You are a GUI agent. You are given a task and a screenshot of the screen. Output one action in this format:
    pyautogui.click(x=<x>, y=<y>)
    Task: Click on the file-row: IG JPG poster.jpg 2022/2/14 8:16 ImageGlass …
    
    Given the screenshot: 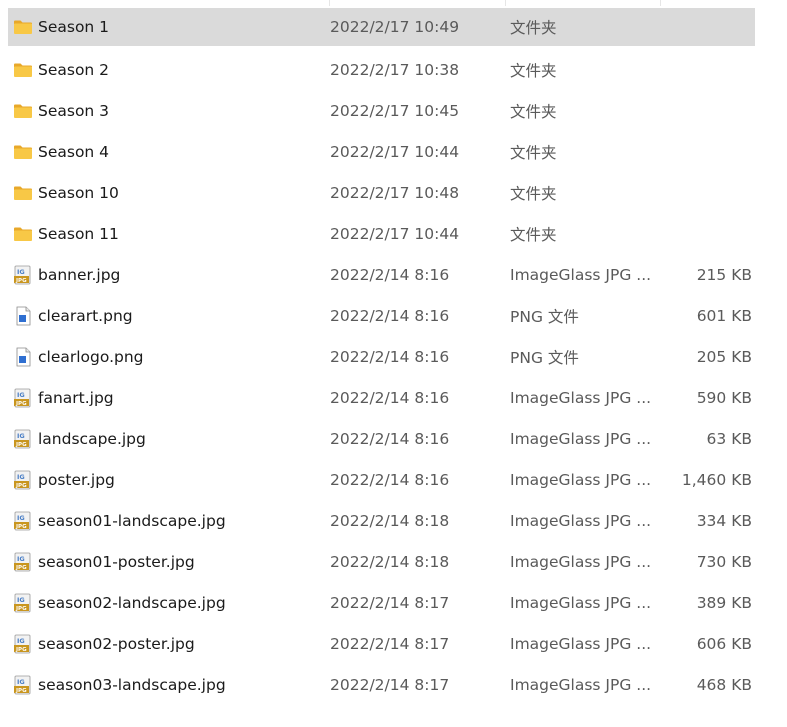 What is the action you would take?
    pyautogui.click(x=381, y=479)
    